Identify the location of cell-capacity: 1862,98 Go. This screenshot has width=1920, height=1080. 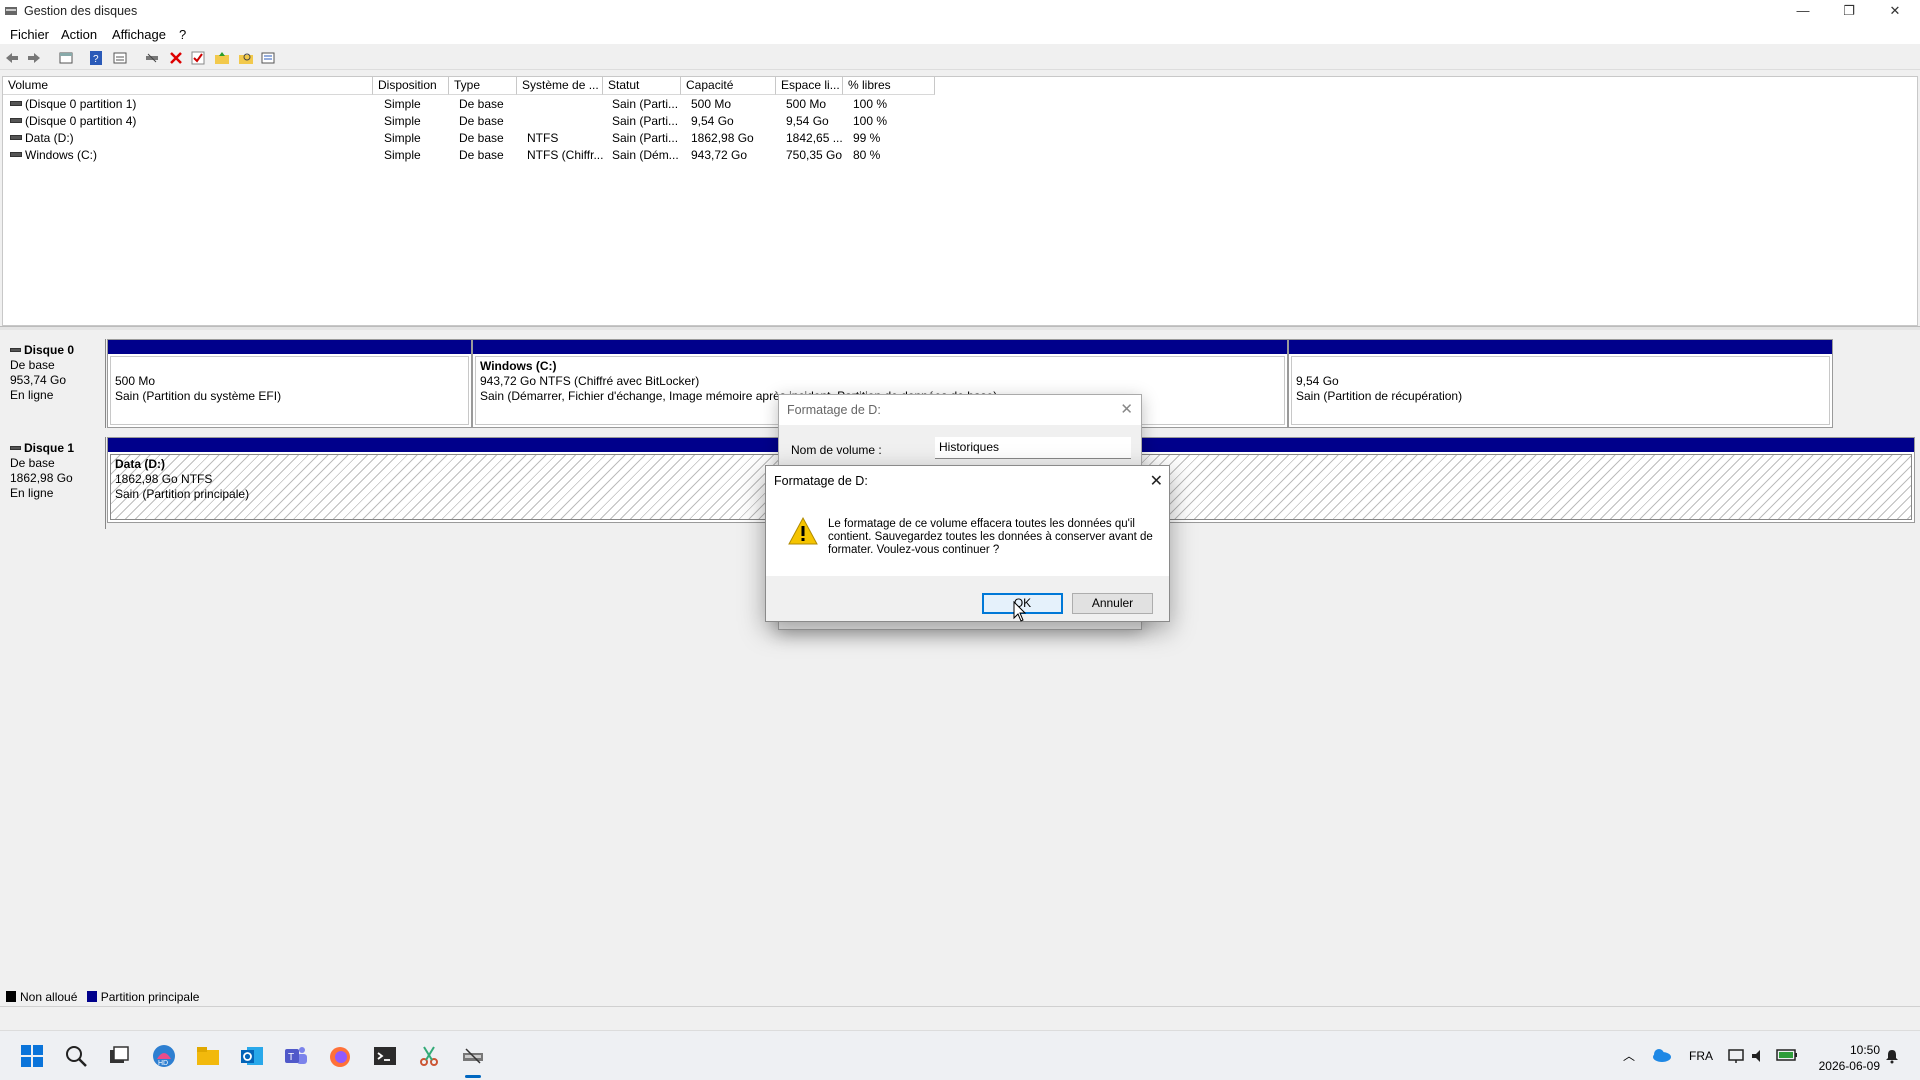
(722, 138).